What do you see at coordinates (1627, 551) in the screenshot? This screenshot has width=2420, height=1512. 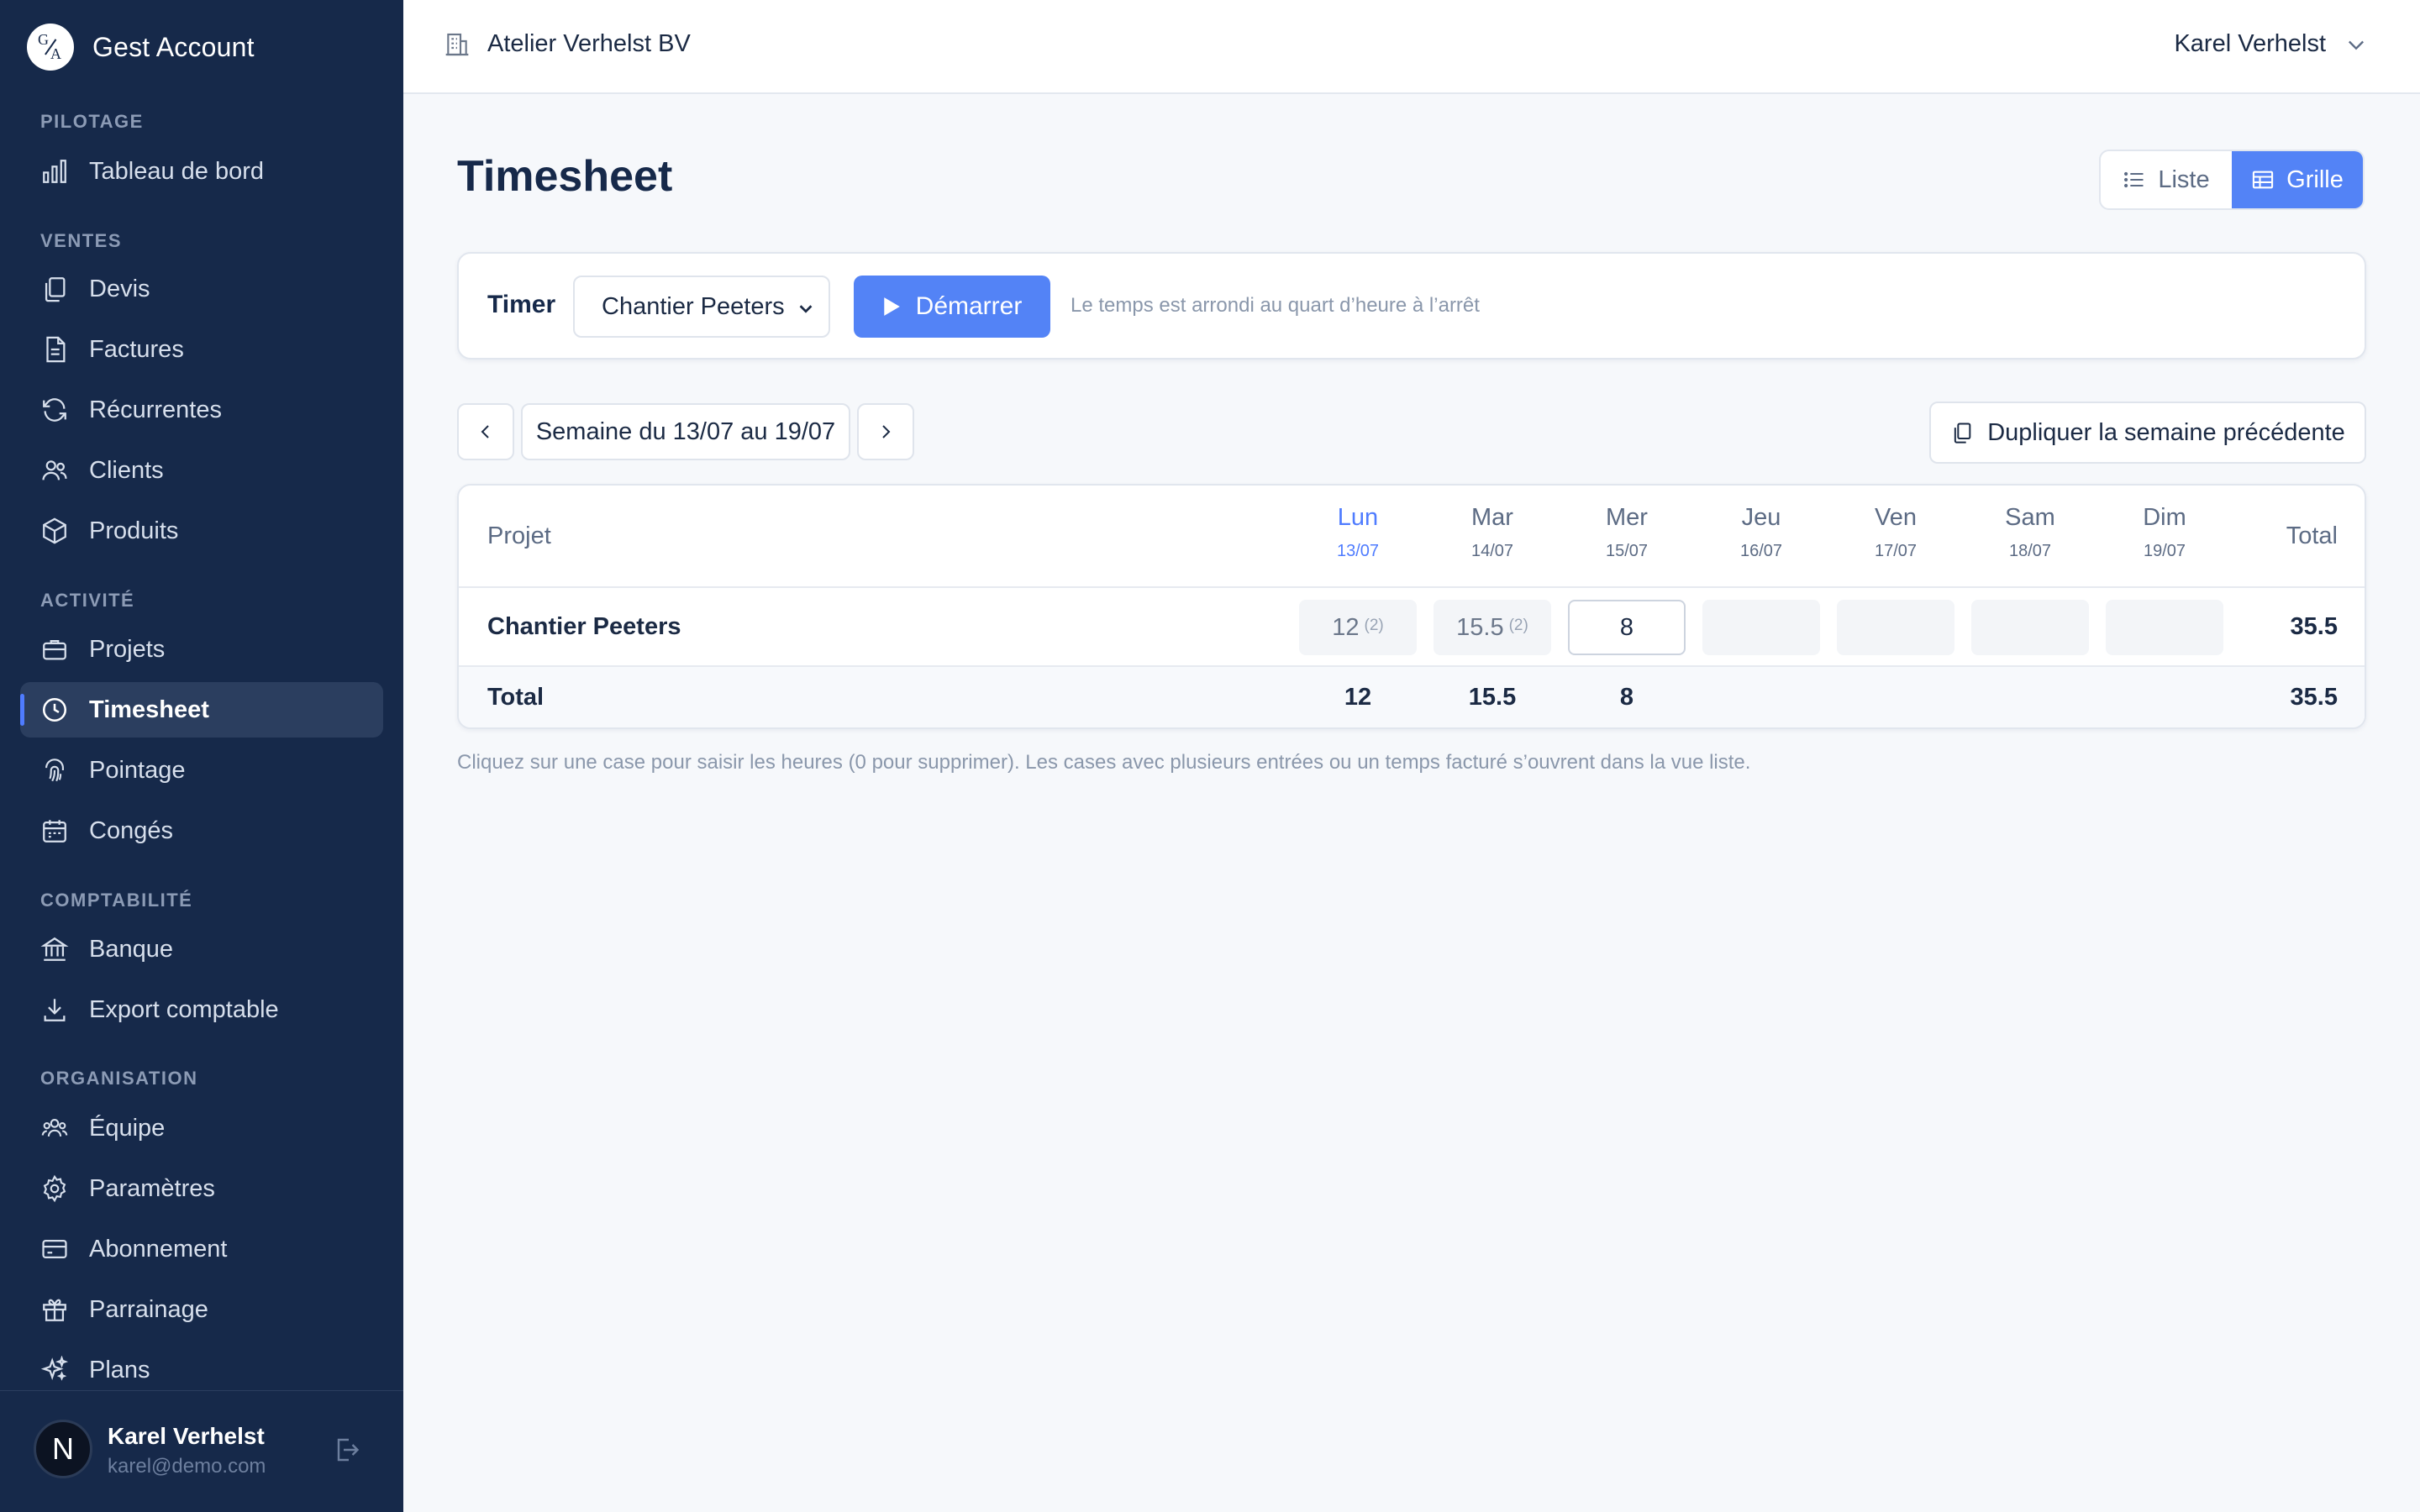 I see `day-date: 15/07` at bounding box center [1627, 551].